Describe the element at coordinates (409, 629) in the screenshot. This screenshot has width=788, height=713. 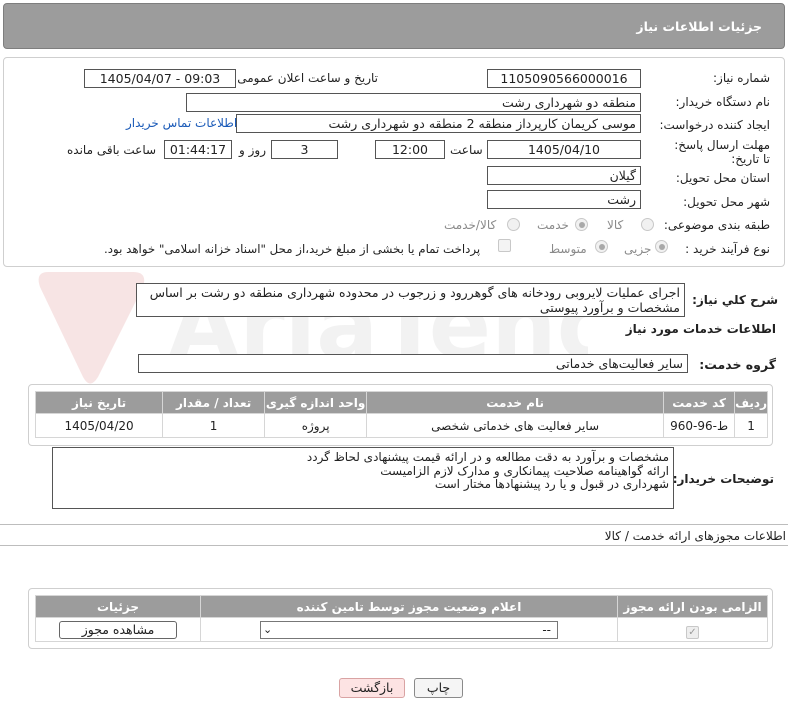
I see `permit-status-select: -- ⌄` at that location.